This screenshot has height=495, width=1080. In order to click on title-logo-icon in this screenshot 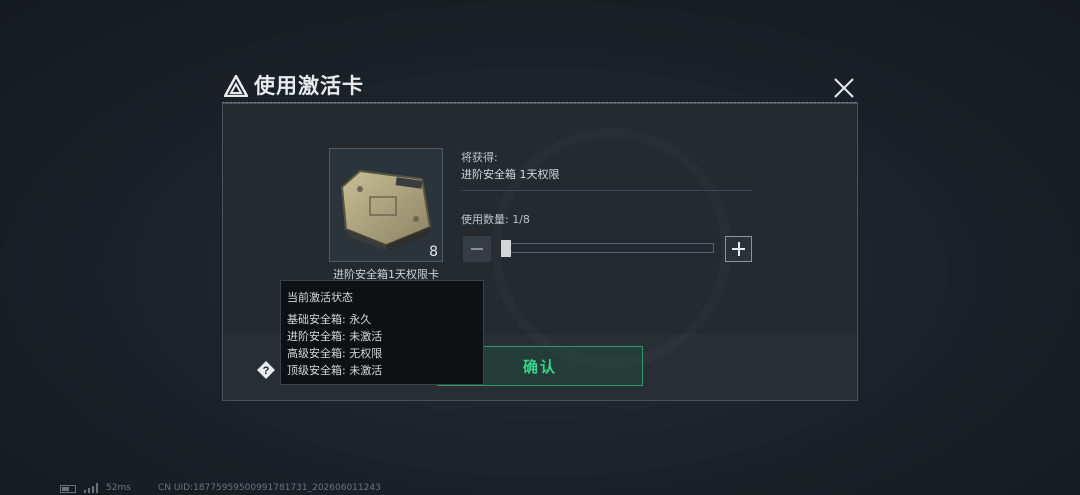, I will do `click(236, 86)`.